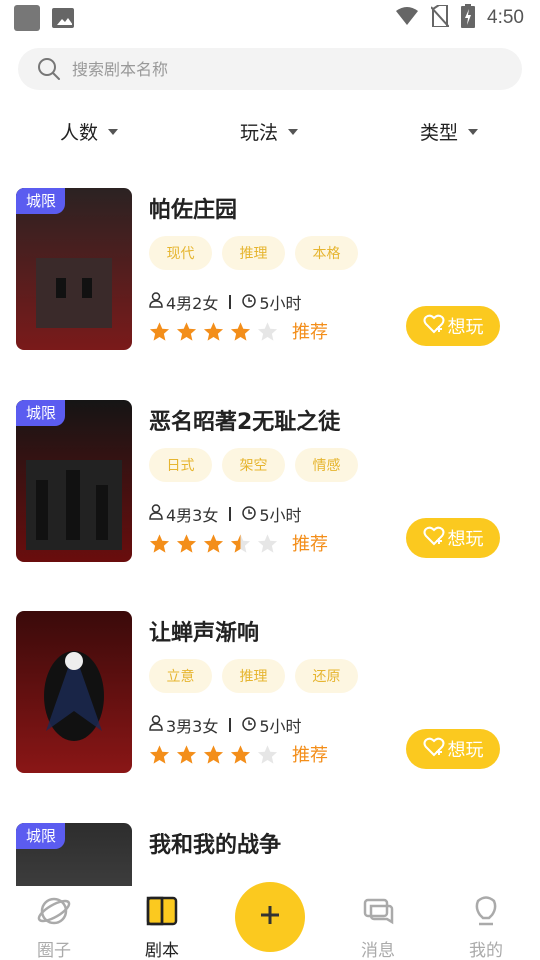 The height and width of the screenshot is (960, 540). Describe the element at coordinates (193, 208) in the screenshot. I see `script-title: 帕佐庄园` at that location.